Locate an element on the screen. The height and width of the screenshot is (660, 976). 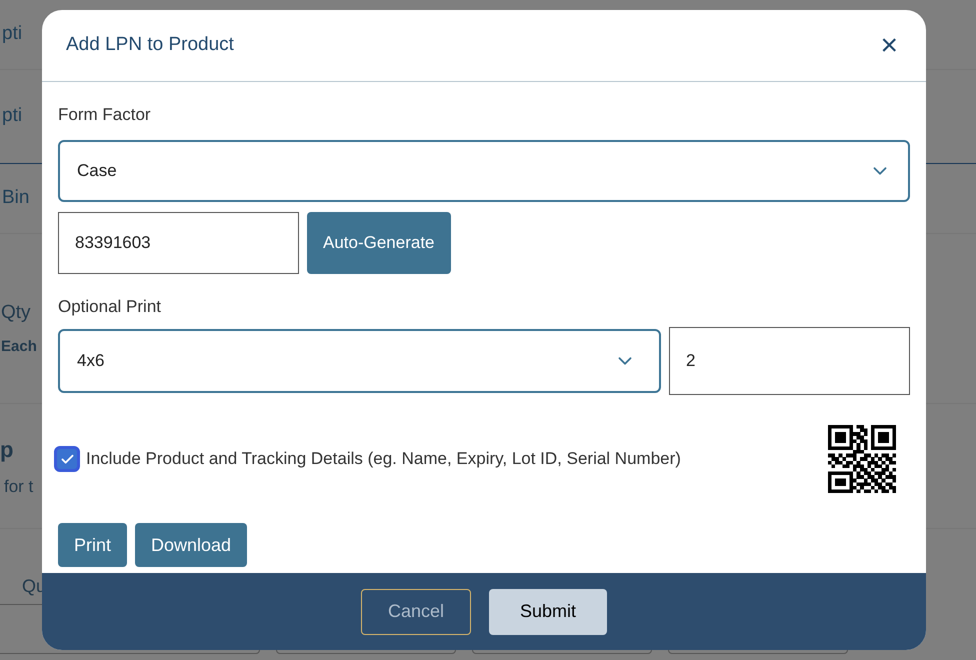
row-label: Bin is located at coordinates (16, 198).